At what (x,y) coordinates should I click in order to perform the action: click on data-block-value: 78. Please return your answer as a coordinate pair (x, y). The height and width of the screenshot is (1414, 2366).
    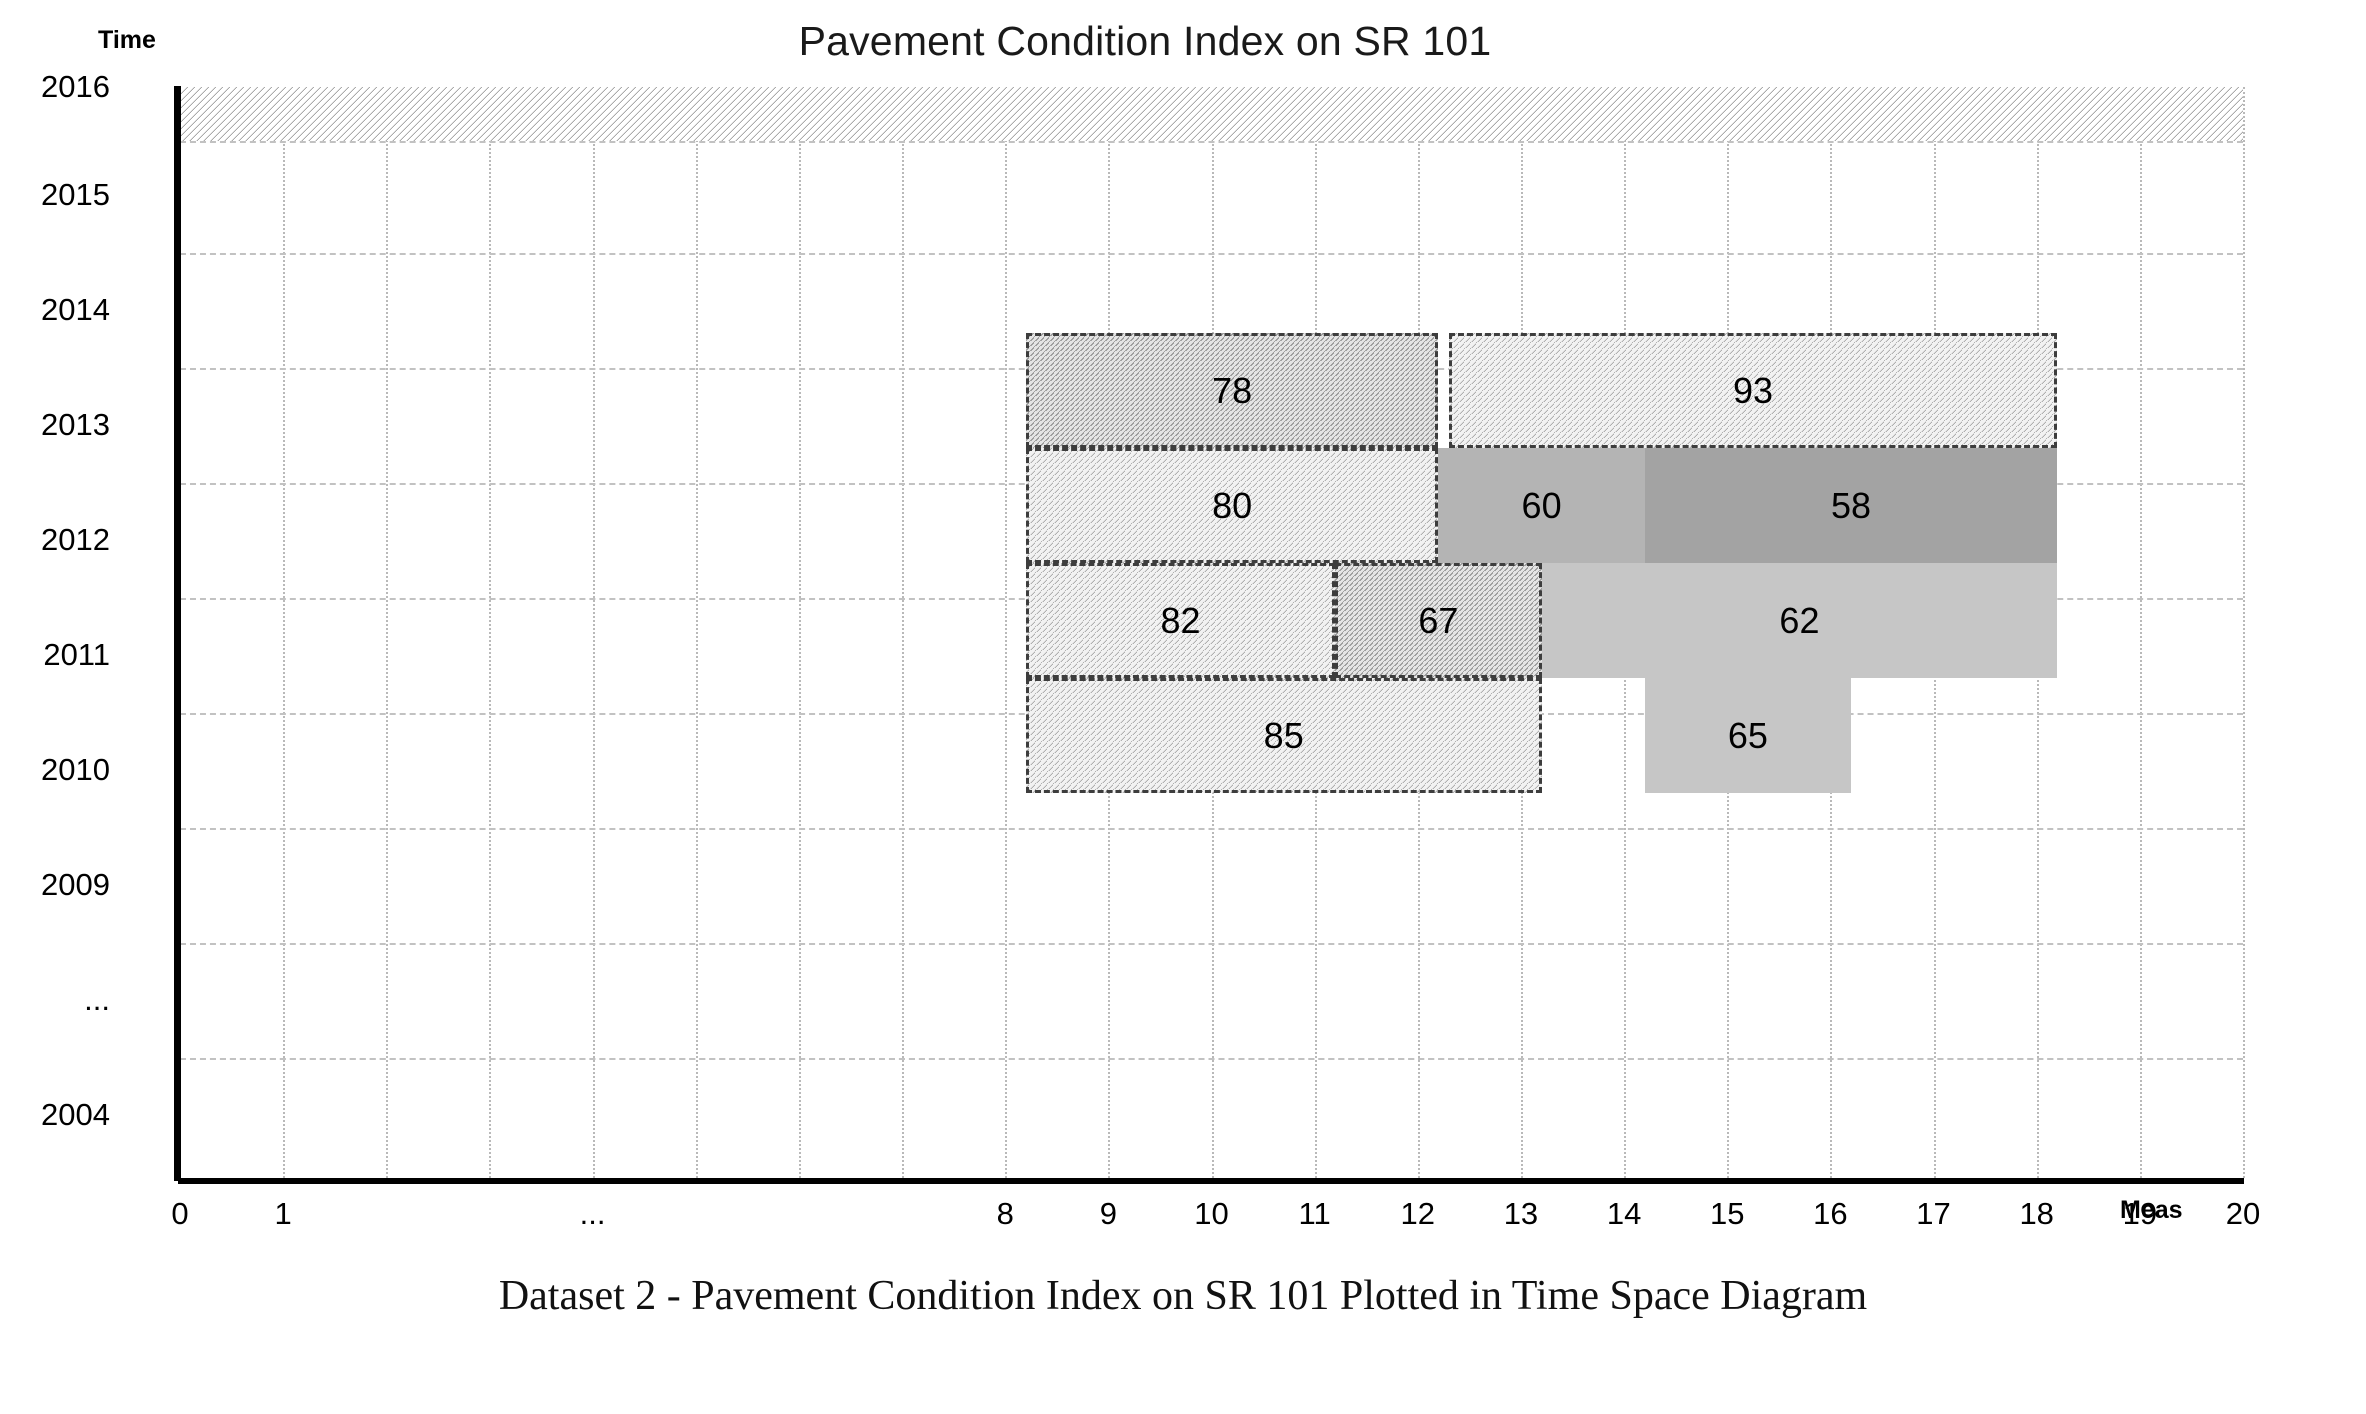
    Looking at the image, I should click on (1232, 390).